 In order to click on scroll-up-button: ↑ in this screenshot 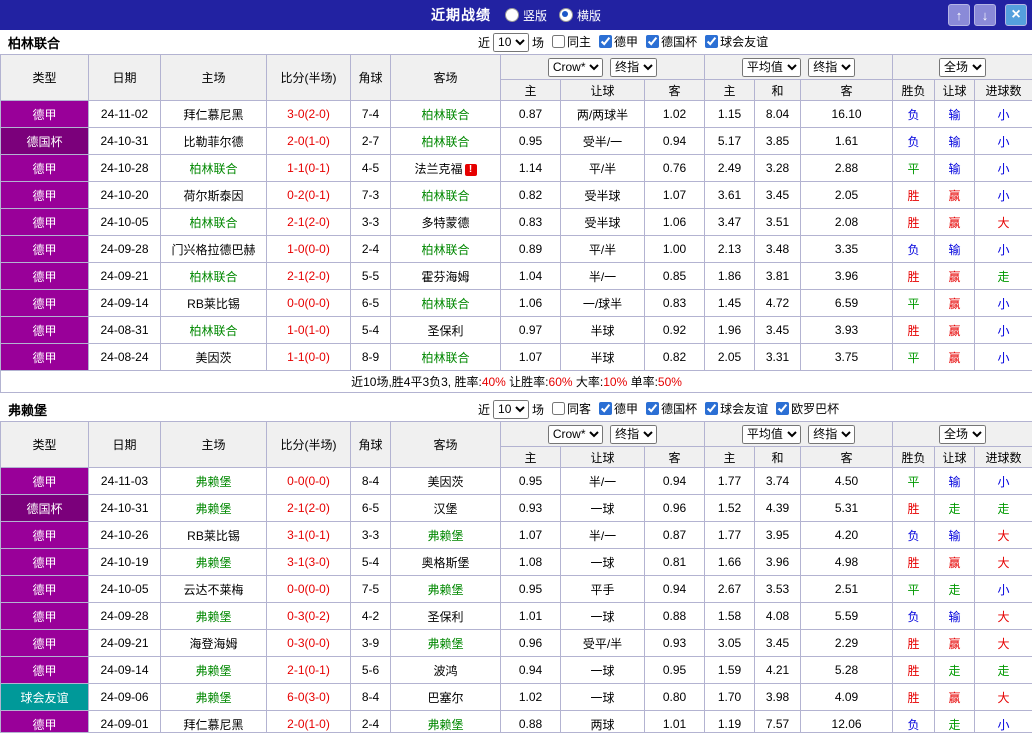, I will do `click(959, 15)`.